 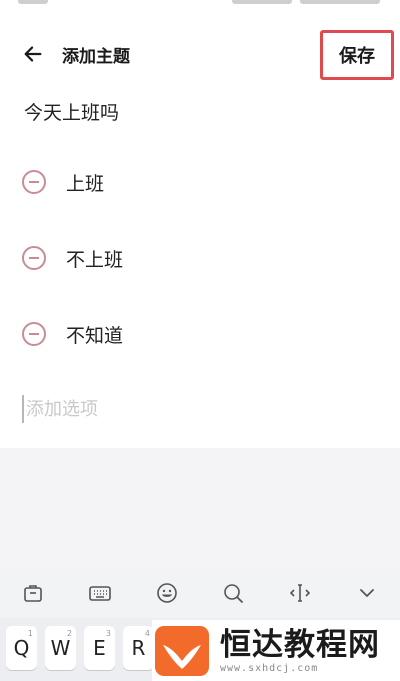 I want to click on watermark: 恒达教程网 www.sxhdcj.com, so click(x=276, y=650).